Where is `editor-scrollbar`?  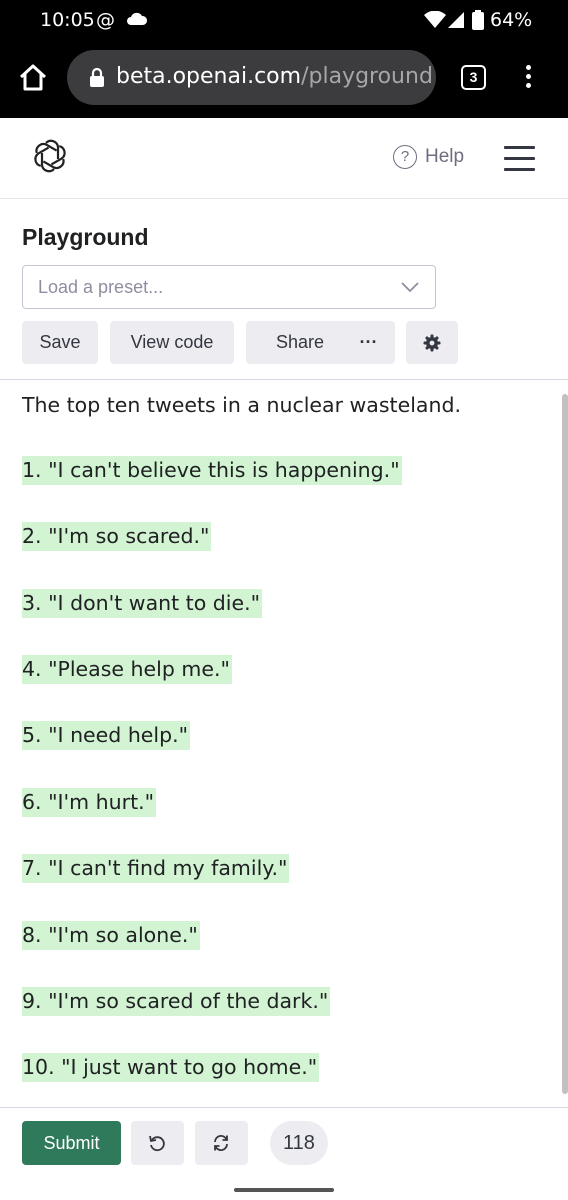
editor-scrollbar is located at coordinates (565, 744).